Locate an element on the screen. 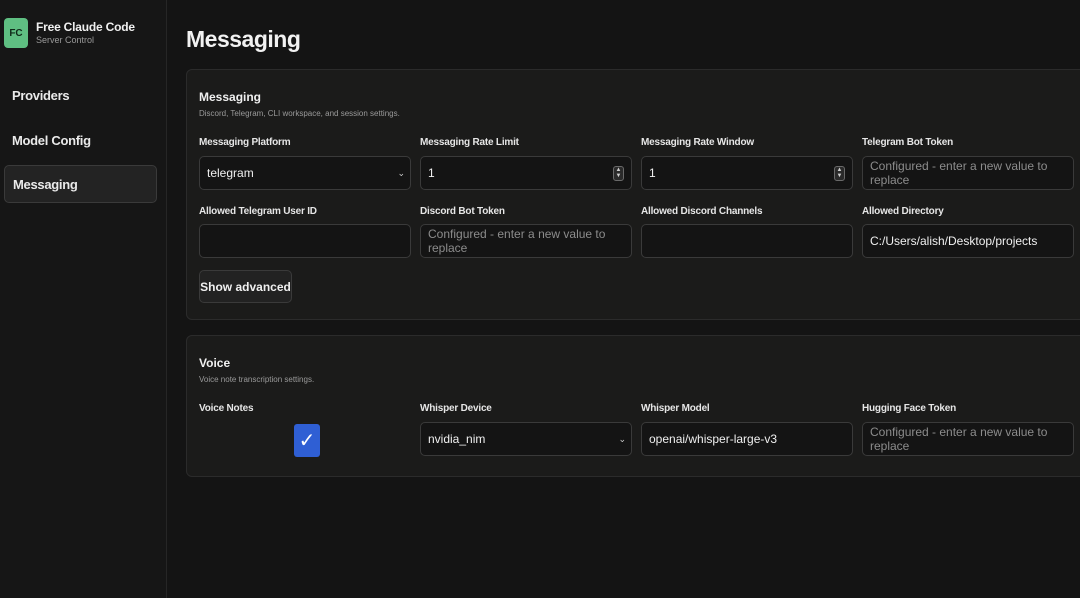 Image resolution: width=1080 pixels, height=598 pixels. telegram-token-label: Telegram Bot Token is located at coordinates (908, 142).